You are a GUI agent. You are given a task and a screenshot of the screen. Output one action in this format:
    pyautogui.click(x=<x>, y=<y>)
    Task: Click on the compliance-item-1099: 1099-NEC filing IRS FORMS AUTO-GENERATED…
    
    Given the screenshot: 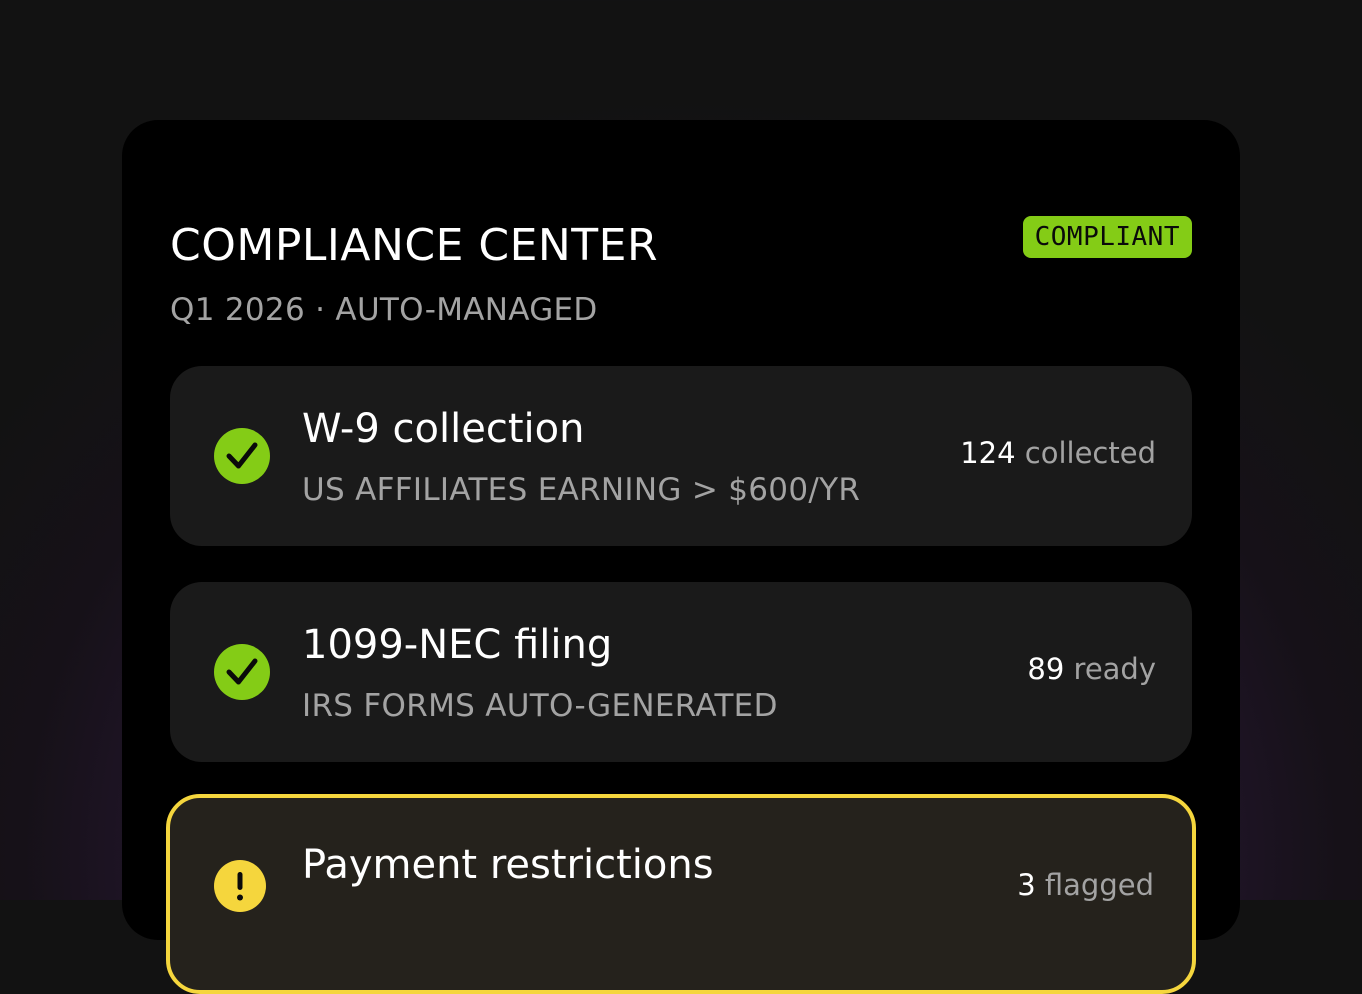 What is the action you would take?
    pyautogui.click(x=681, y=672)
    